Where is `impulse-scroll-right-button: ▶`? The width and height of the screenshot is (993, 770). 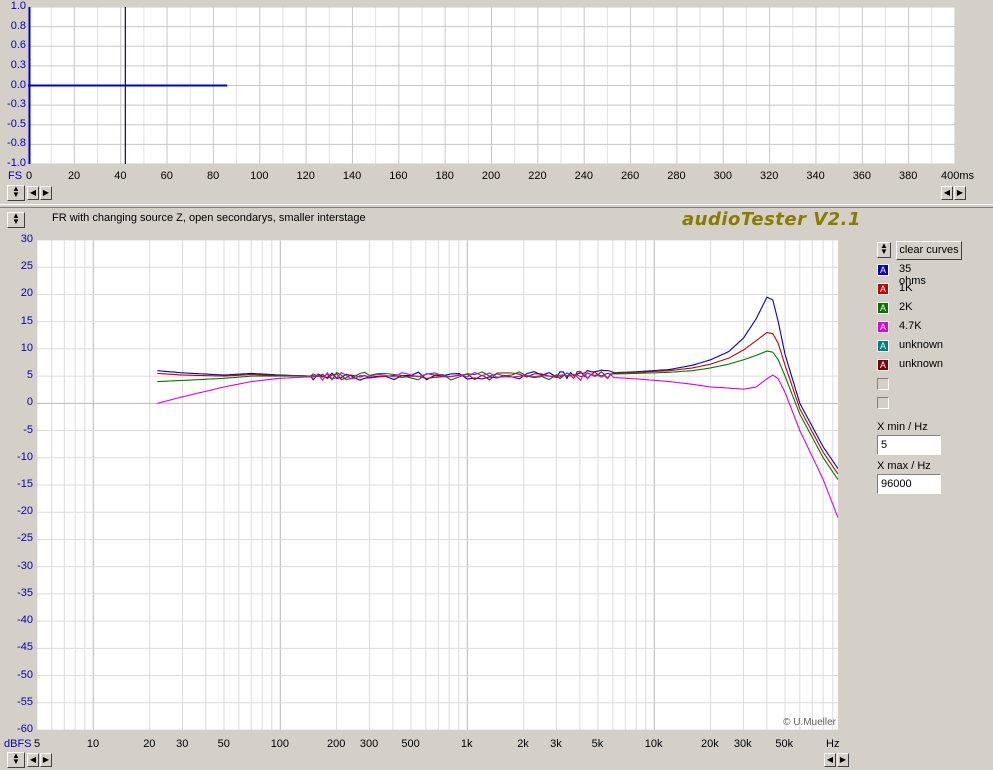 impulse-scroll-right-button: ▶ is located at coordinates (46, 193).